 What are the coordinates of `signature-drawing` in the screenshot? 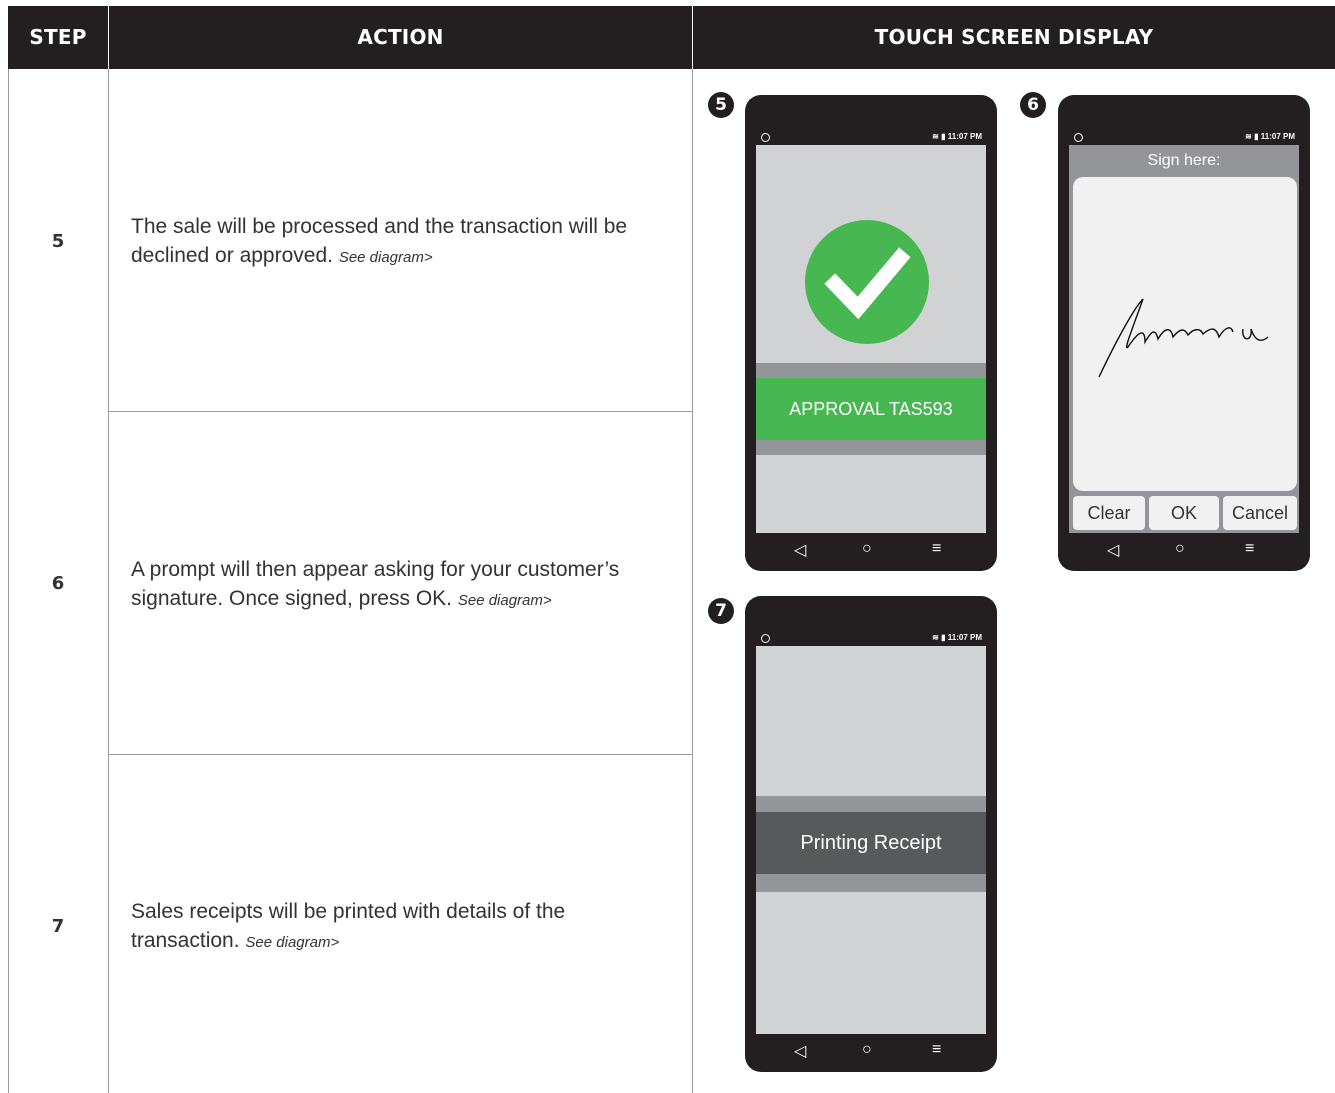 It's located at (1183, 338).